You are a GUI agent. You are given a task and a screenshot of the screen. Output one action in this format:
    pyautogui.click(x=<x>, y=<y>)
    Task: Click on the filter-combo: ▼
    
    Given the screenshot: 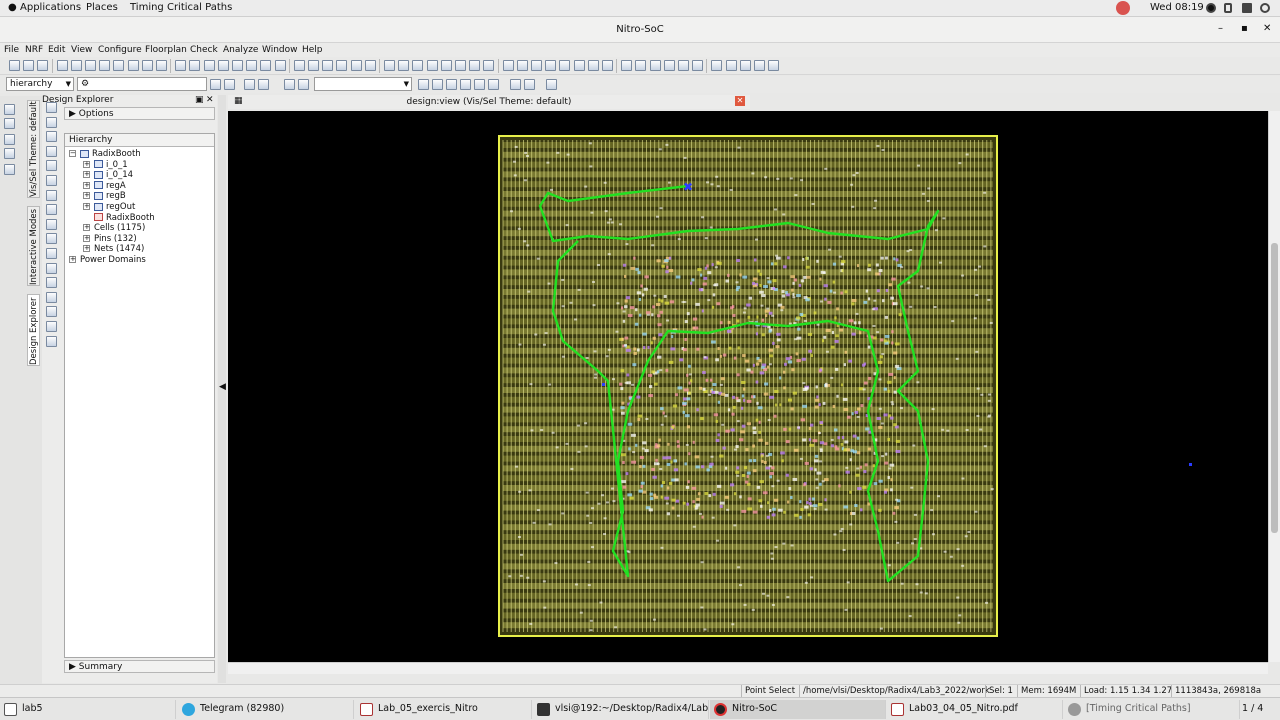 What is the action you would take?
    pyautogui.click(x=363, y=84)
    